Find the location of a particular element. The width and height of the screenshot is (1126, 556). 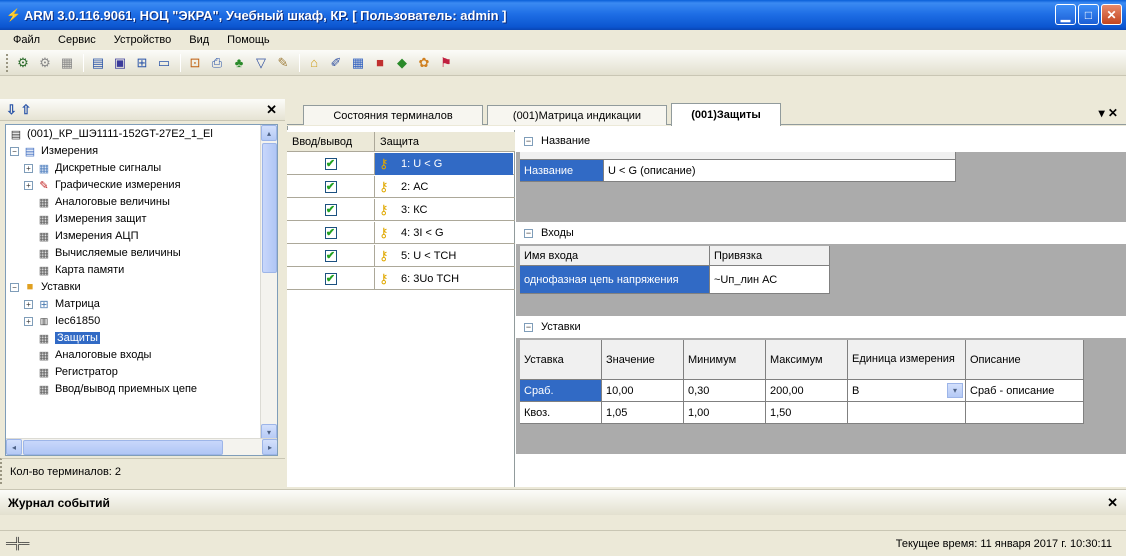

tree-horizontal-scrollbar: ◂ ▸ is located at coordinates (141, 446).